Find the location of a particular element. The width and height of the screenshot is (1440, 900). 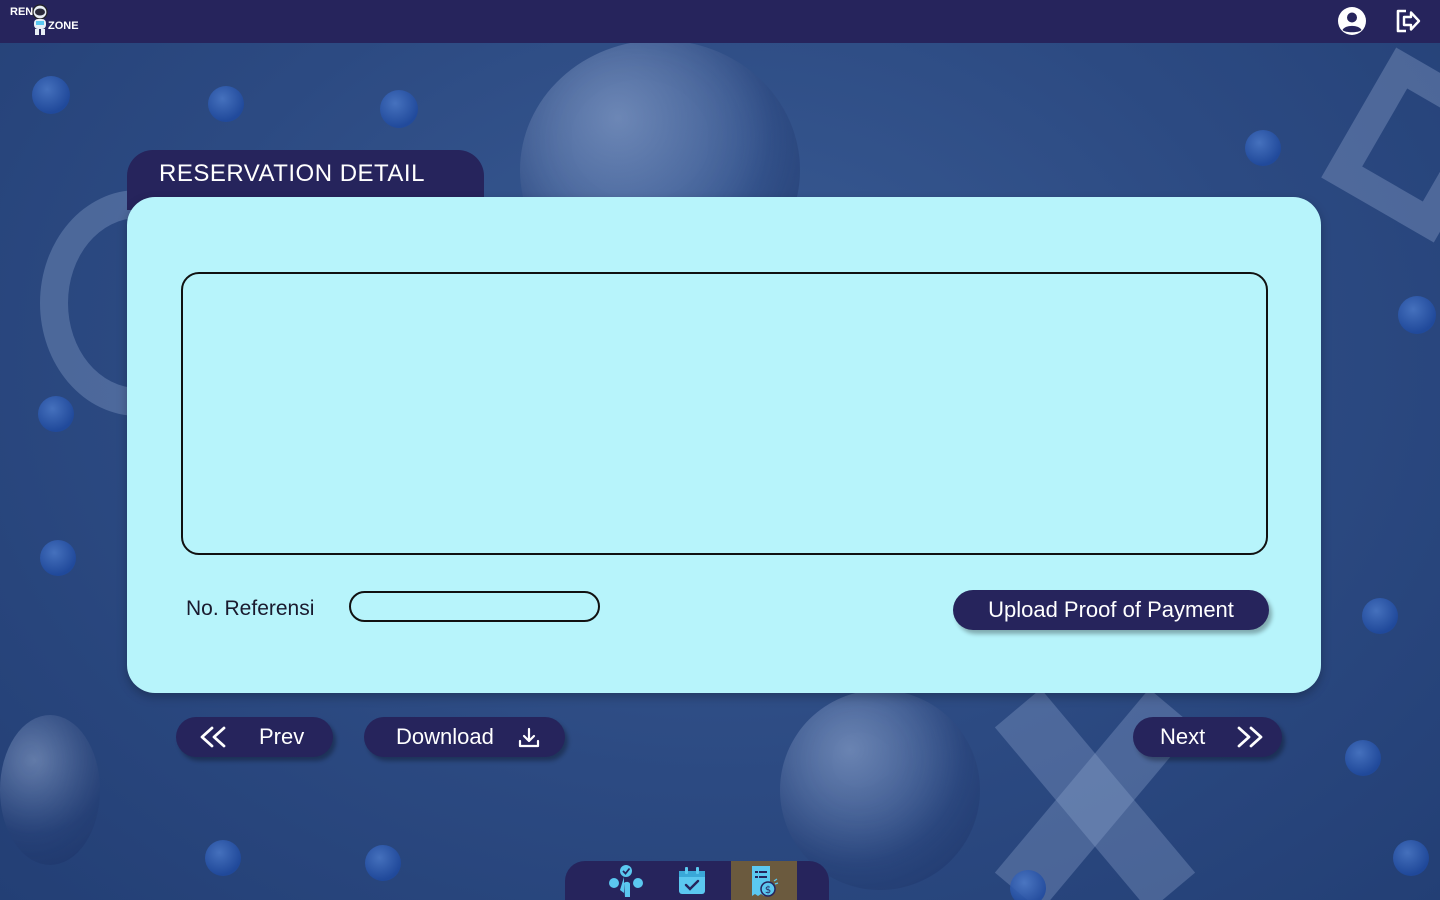

next-button: Next is located at coordinates (1207, 737).